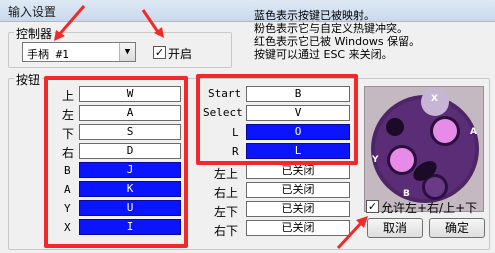 The image size is (495, 253). Describe the element at coordinates (375, 160) in the screenshot. I see `y-button-icon: Y` at that location.